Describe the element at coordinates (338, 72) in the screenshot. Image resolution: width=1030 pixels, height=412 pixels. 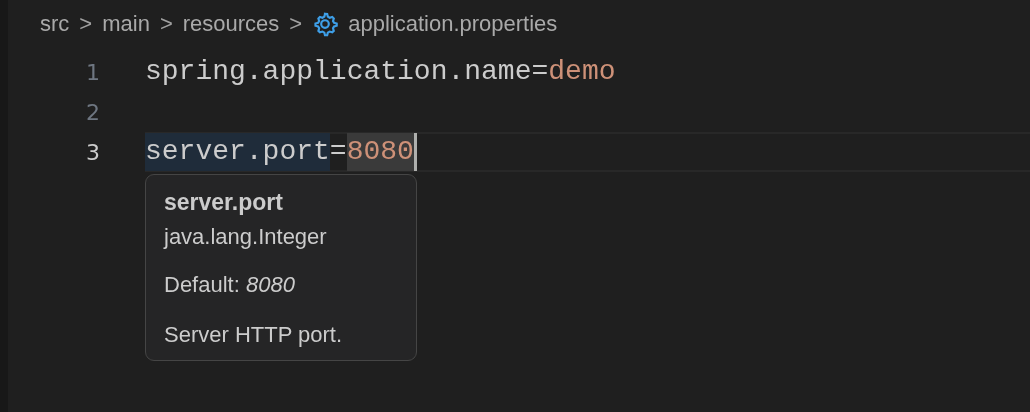
I see `code-token: spring.application.name` at that location.